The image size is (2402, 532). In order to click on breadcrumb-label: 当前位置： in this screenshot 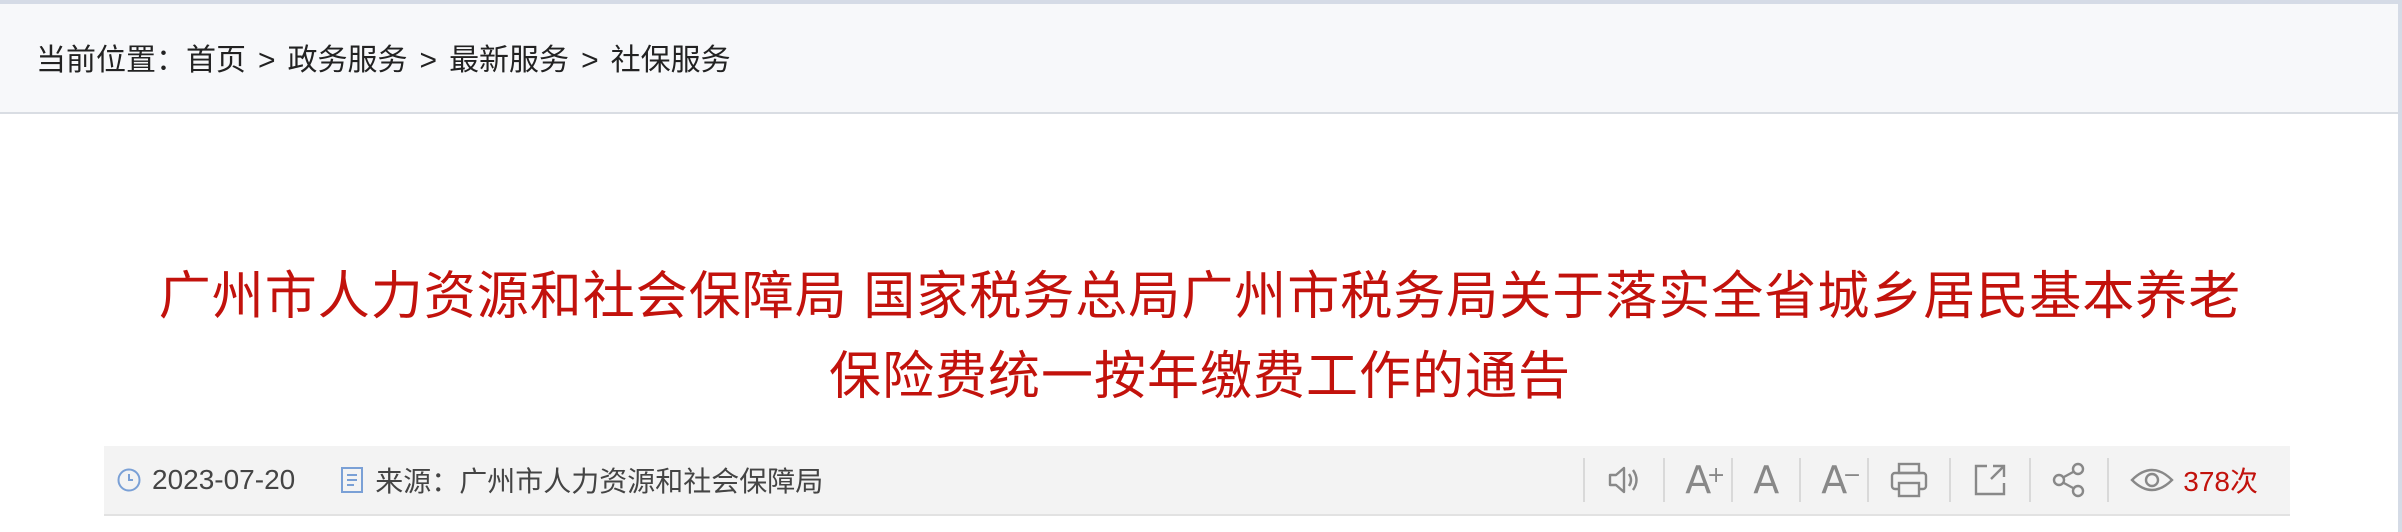, I will do `click(111, 60)`.